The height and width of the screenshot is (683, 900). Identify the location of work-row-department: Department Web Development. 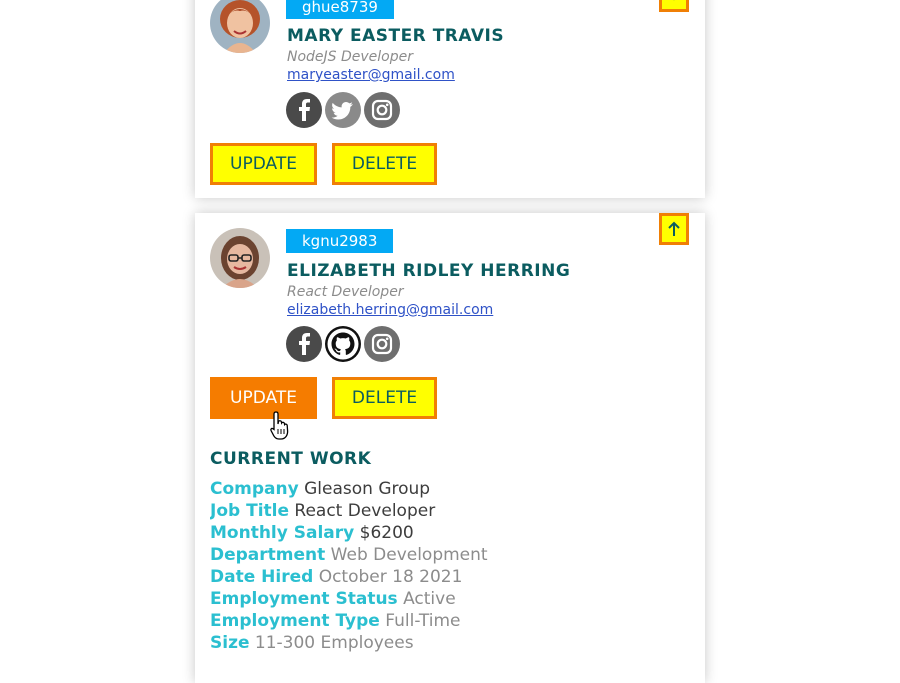
(450, 556).